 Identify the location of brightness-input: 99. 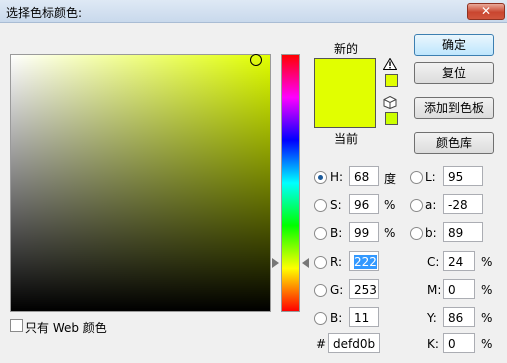
(364, 232).